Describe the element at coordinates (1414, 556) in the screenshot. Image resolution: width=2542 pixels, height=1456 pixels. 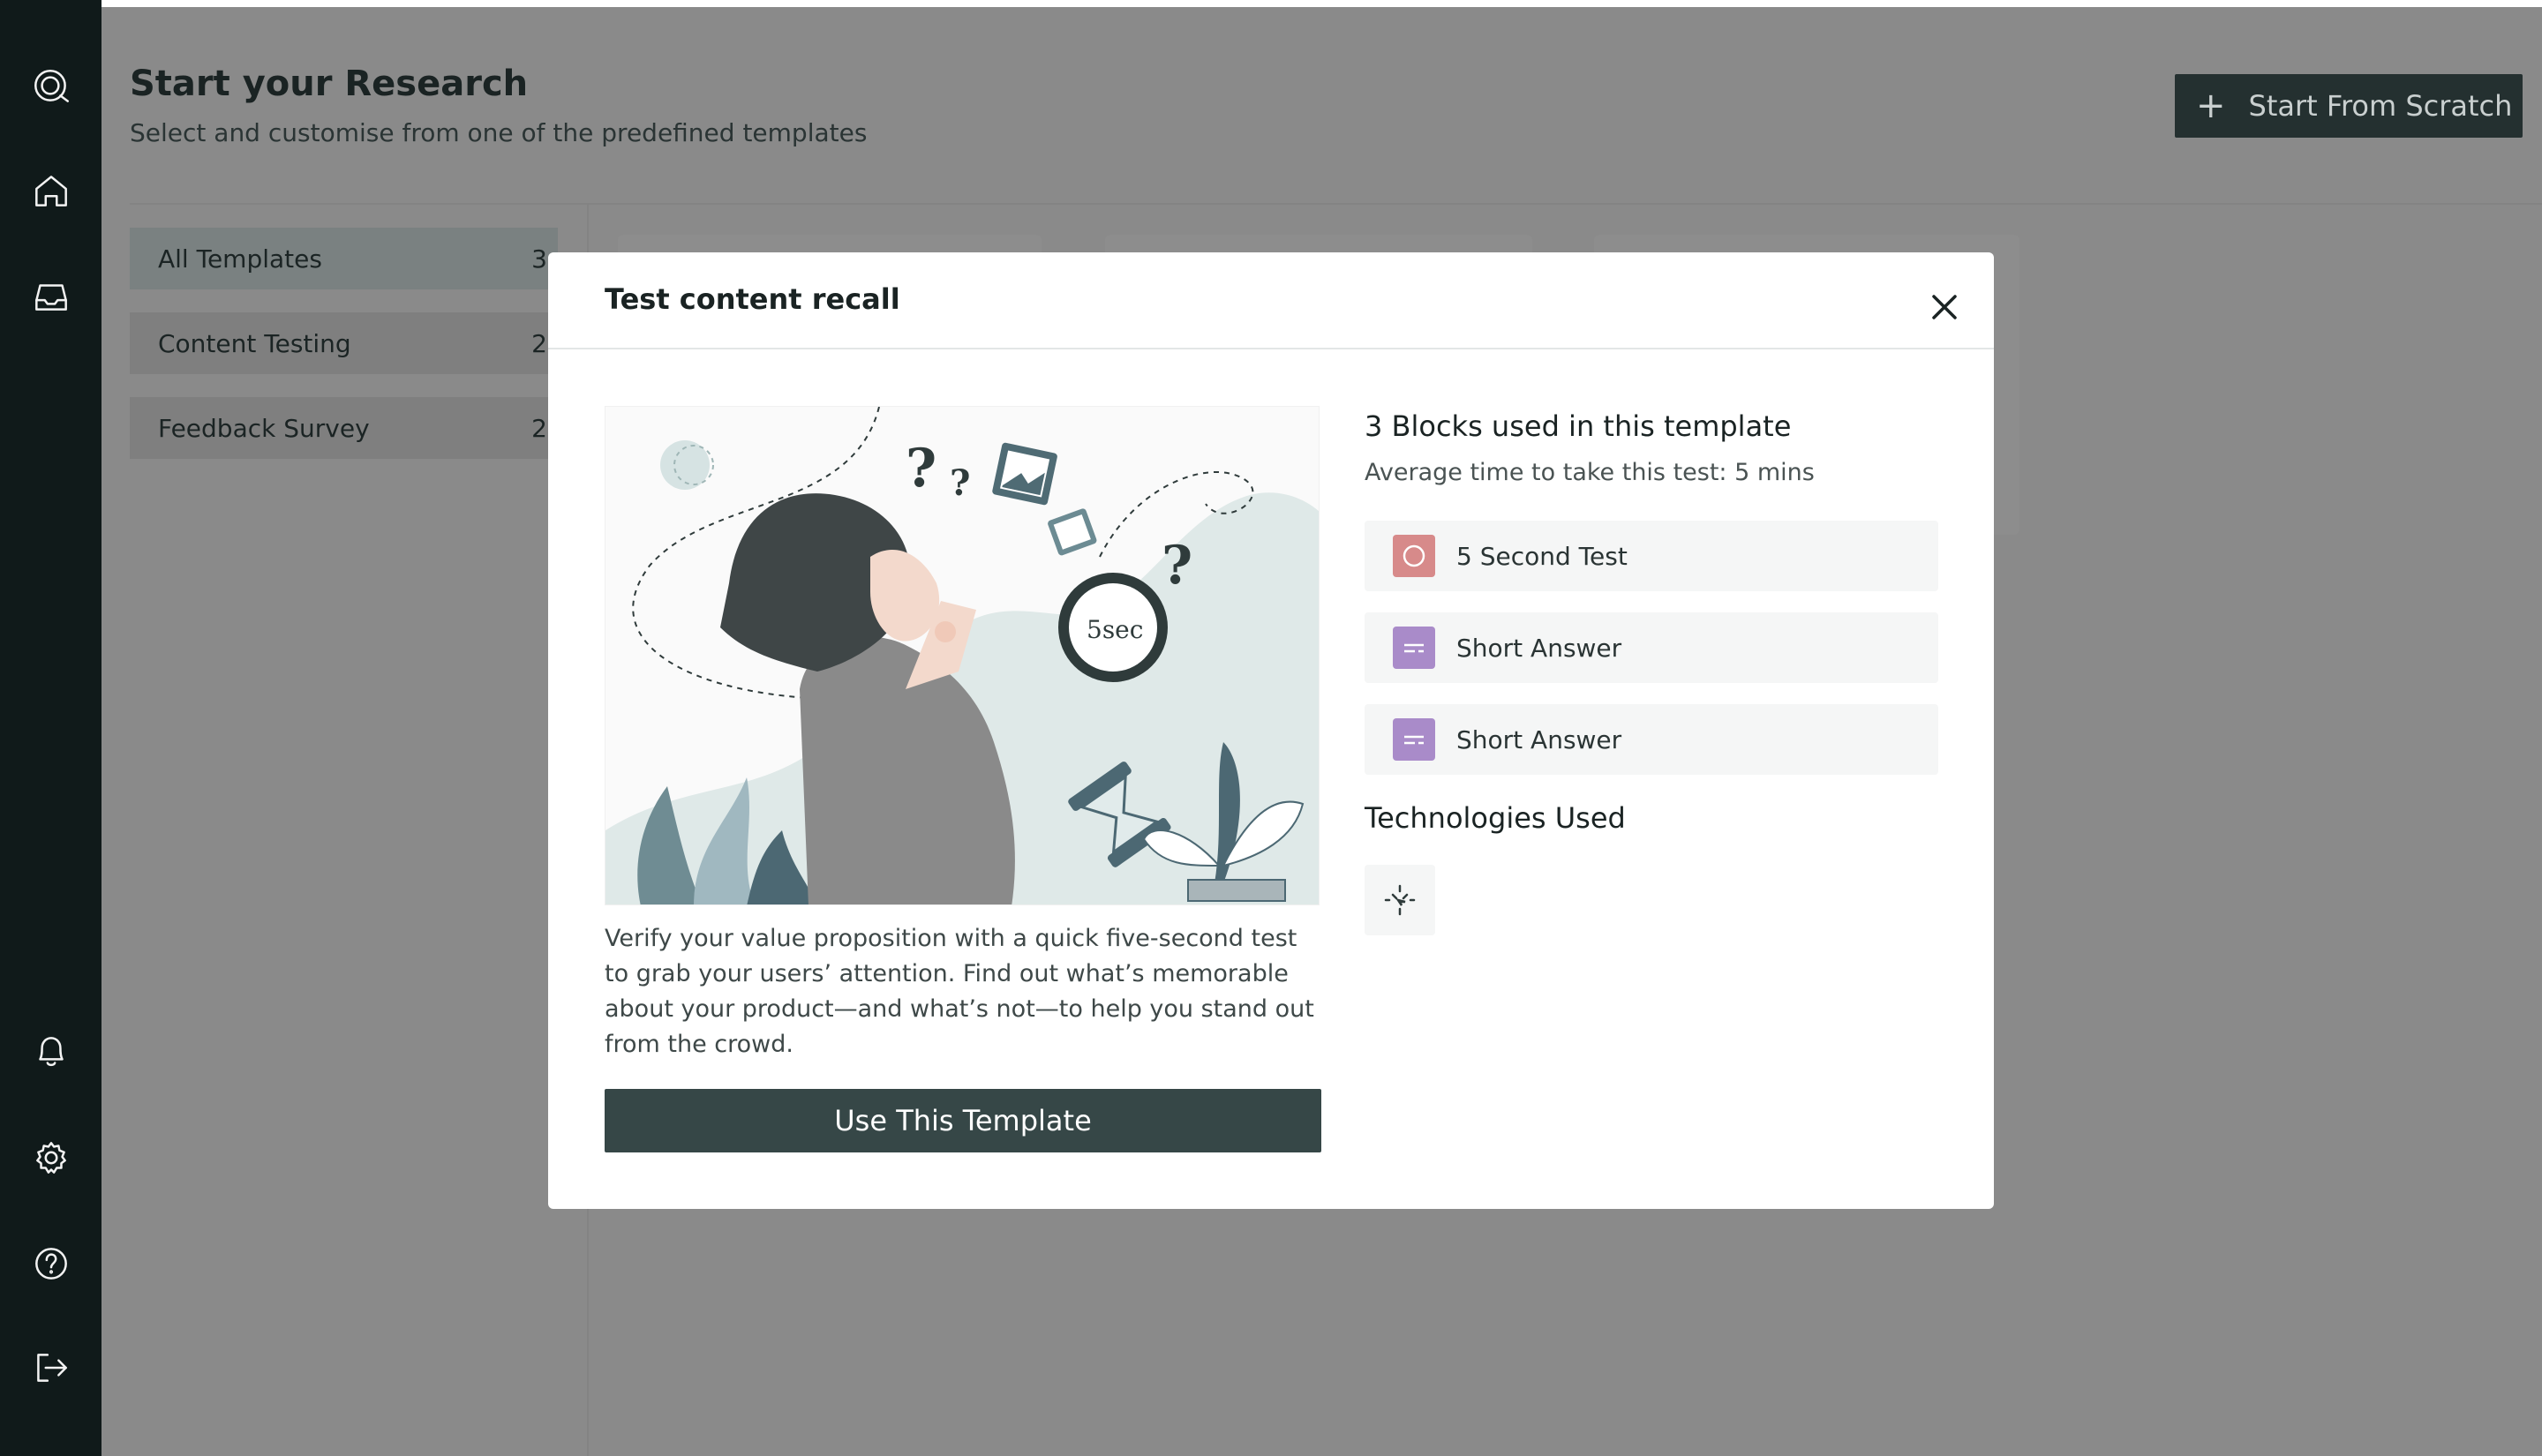
I see `five-second-test-icon` at that location.